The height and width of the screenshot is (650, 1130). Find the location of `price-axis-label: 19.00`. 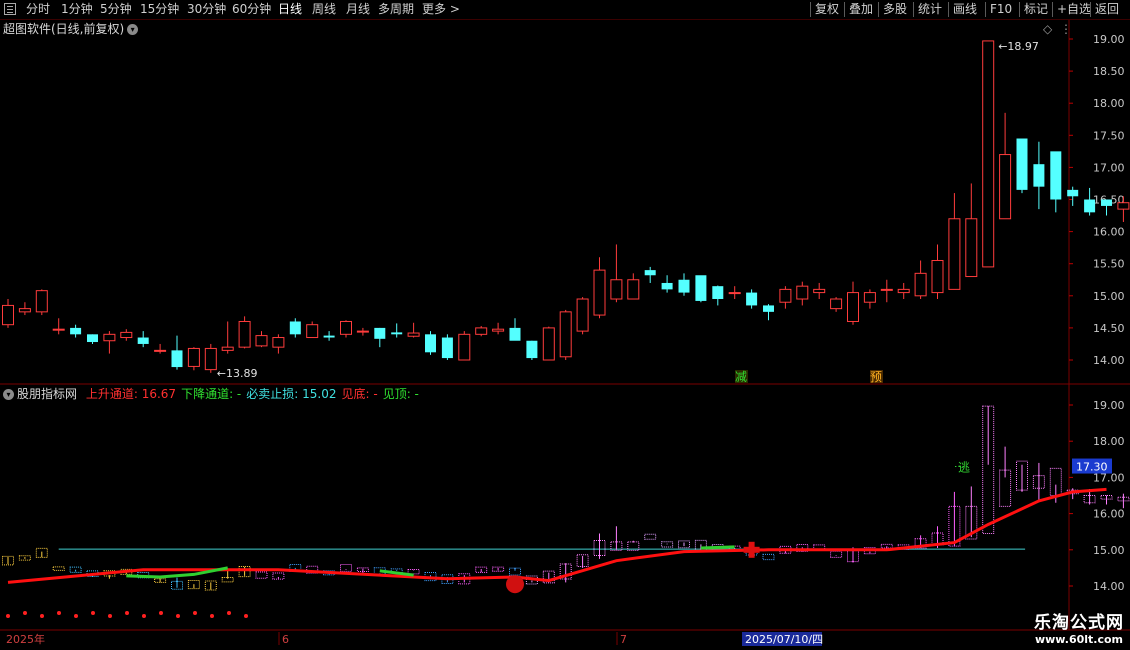

price-axis-label: 19.00 is located at coordinates (1109, 39).